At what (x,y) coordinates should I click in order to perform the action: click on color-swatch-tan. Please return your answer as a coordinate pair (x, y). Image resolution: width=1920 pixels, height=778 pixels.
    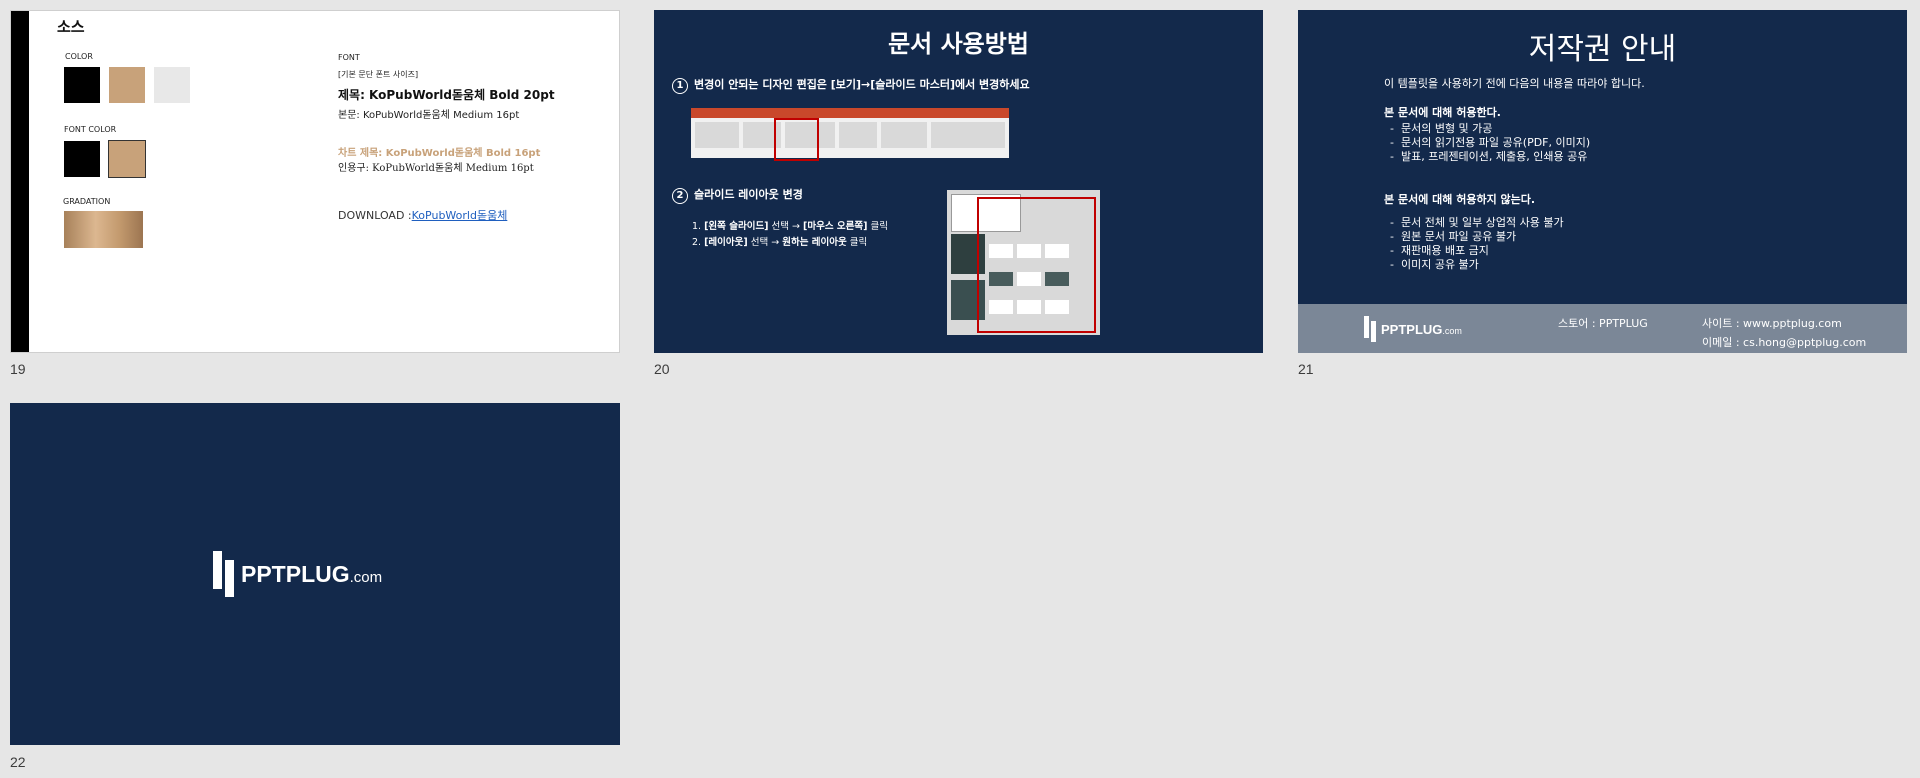
    Looking at the image, I should click on (127, 85).